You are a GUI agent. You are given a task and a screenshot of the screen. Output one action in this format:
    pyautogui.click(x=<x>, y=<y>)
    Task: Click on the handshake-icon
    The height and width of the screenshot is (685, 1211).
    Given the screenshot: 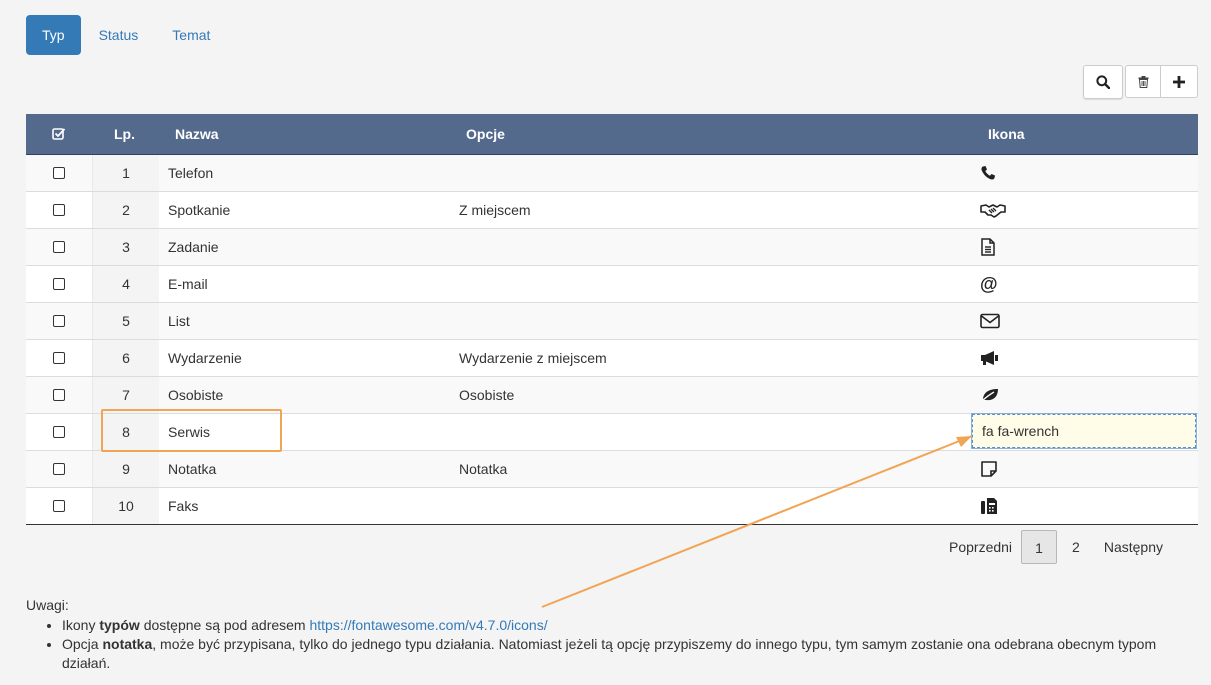 What is the action you would take?
    pyautogui.click(x=993, y=211)
    